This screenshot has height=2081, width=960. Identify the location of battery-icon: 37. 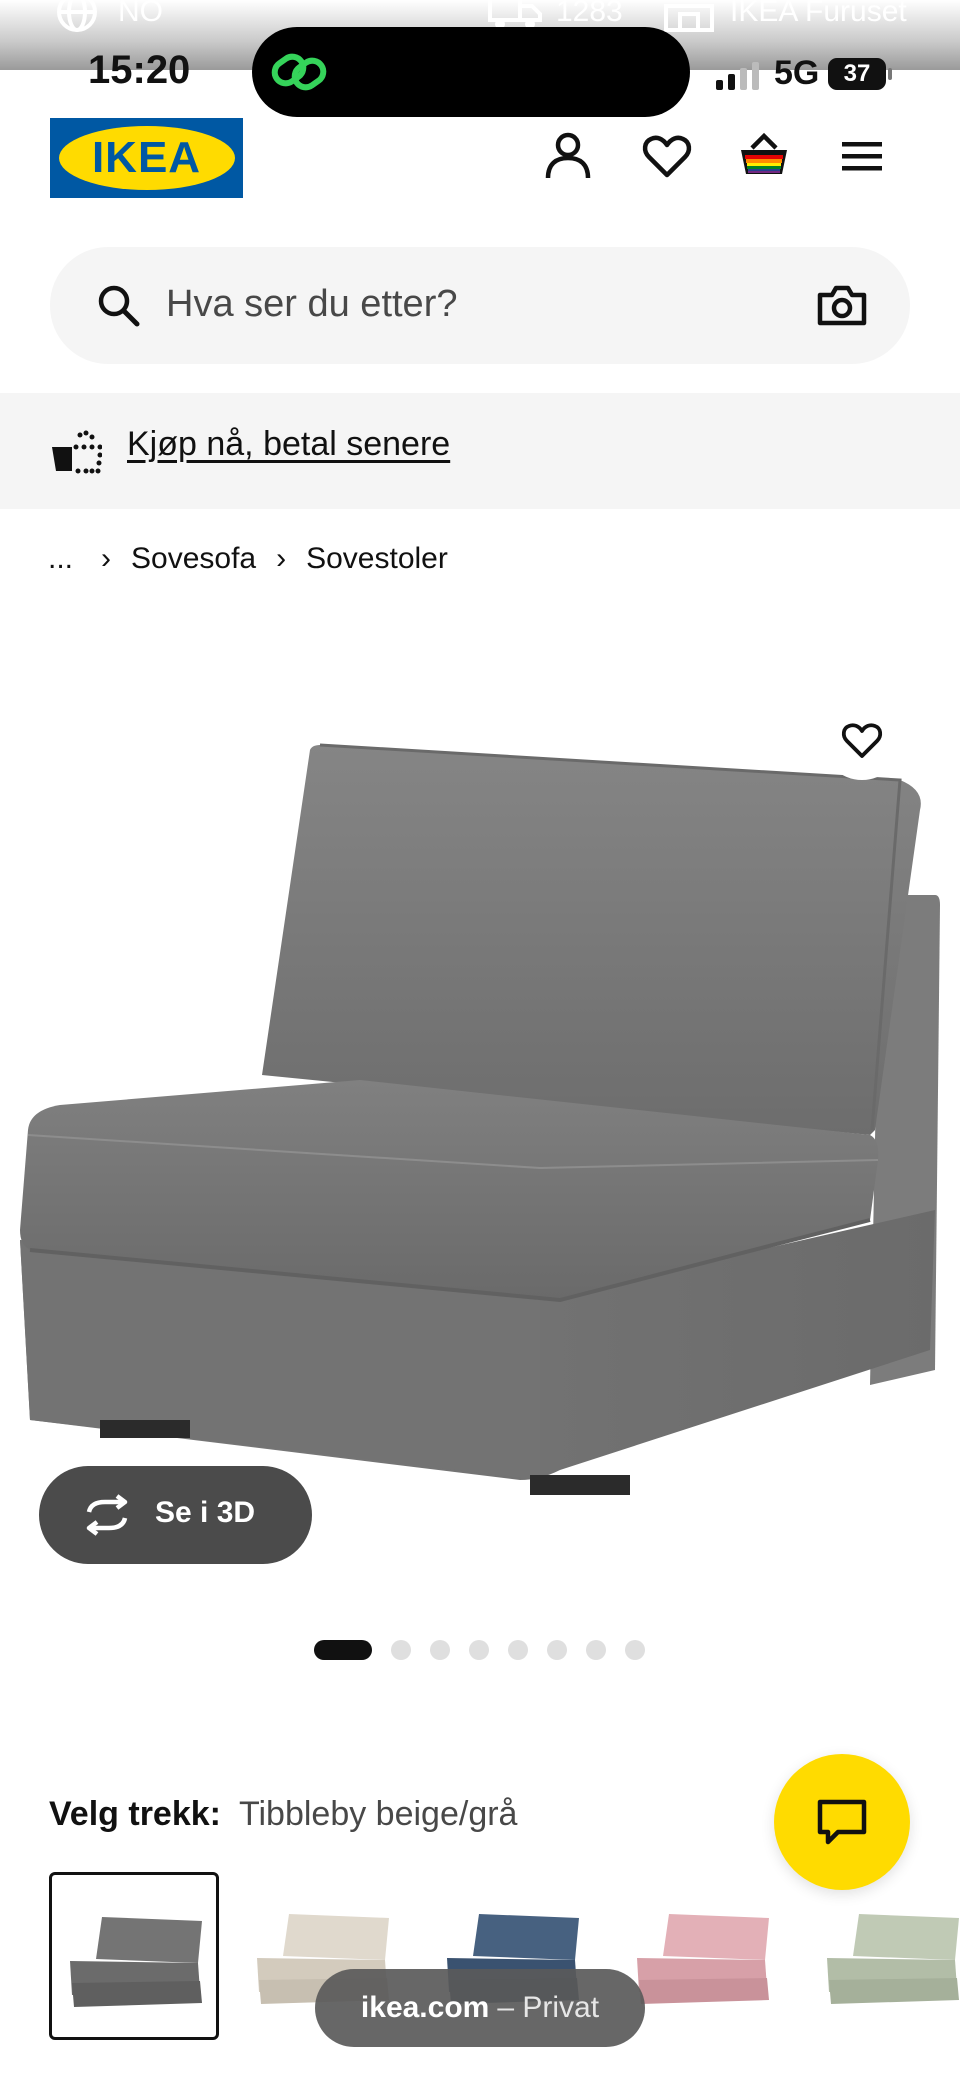
(860, 74).